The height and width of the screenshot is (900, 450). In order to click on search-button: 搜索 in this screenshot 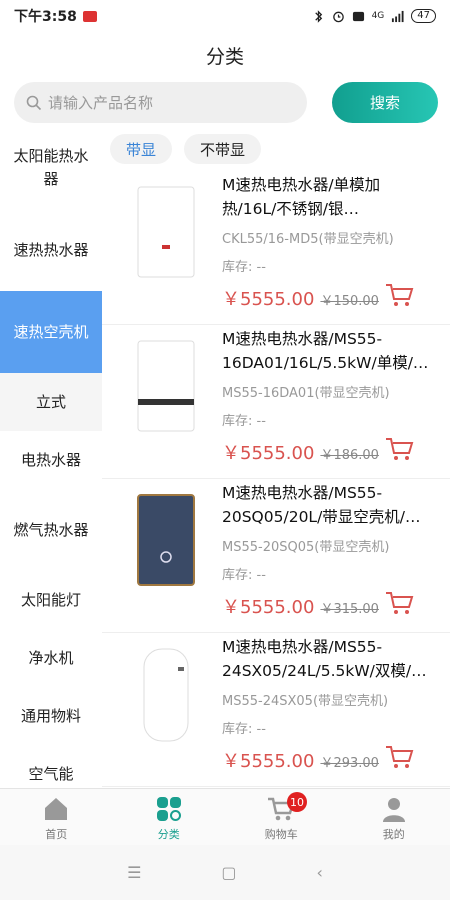, I will do `click(385, 102)`.